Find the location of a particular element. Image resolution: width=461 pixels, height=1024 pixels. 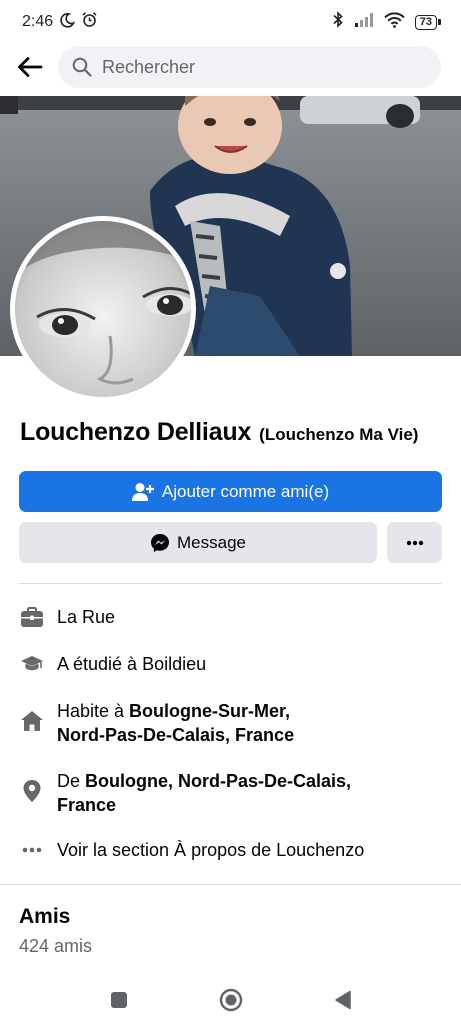

profile-picture is located at coordinates (103, 309).